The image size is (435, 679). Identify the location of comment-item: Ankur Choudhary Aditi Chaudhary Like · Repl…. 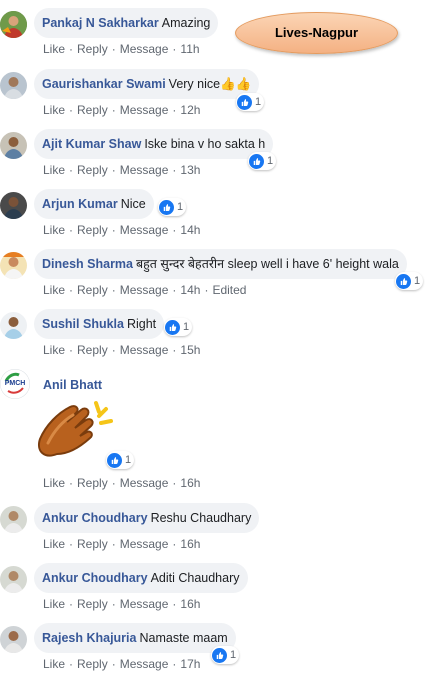
(217, 589).